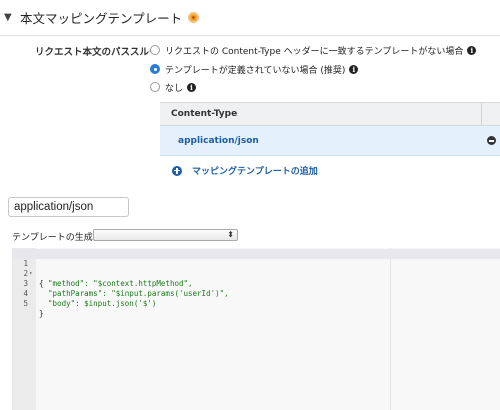 The image size is (500, 410). I want to click on passthrough-option-never: なし i, so click(173, 87).